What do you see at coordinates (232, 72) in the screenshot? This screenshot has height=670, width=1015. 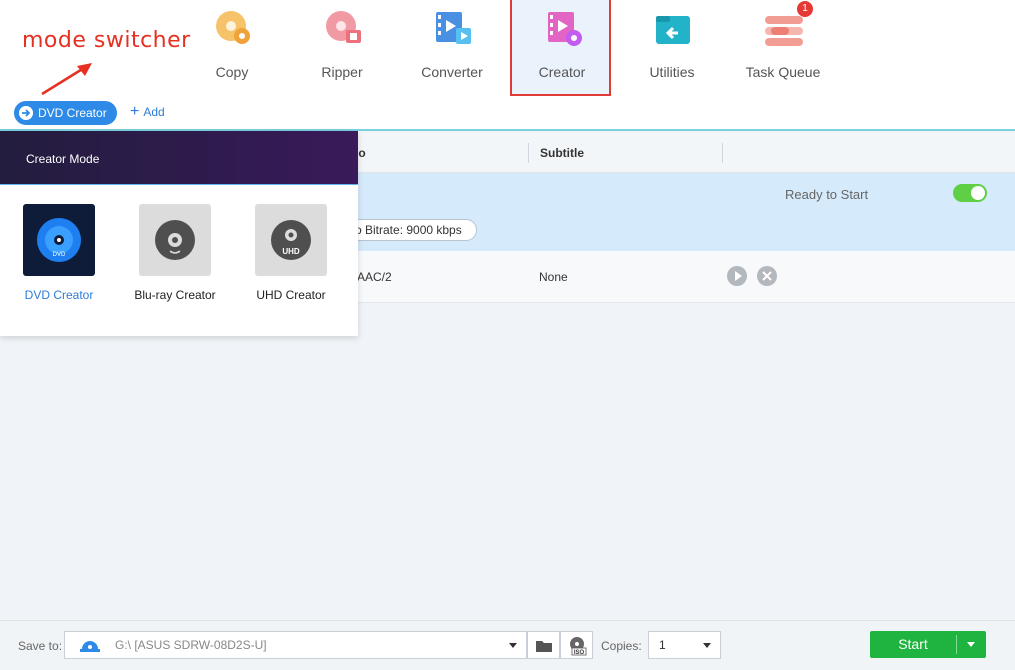 I see `nav-copy-label: Copy` at bounding box center [232, 72].